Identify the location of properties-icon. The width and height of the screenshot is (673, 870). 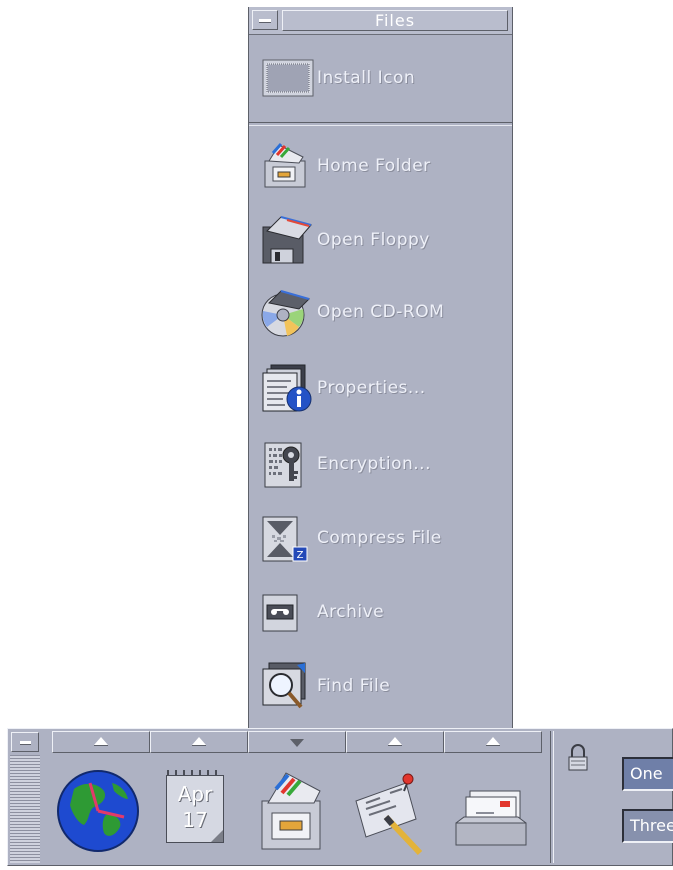
(287, 388).